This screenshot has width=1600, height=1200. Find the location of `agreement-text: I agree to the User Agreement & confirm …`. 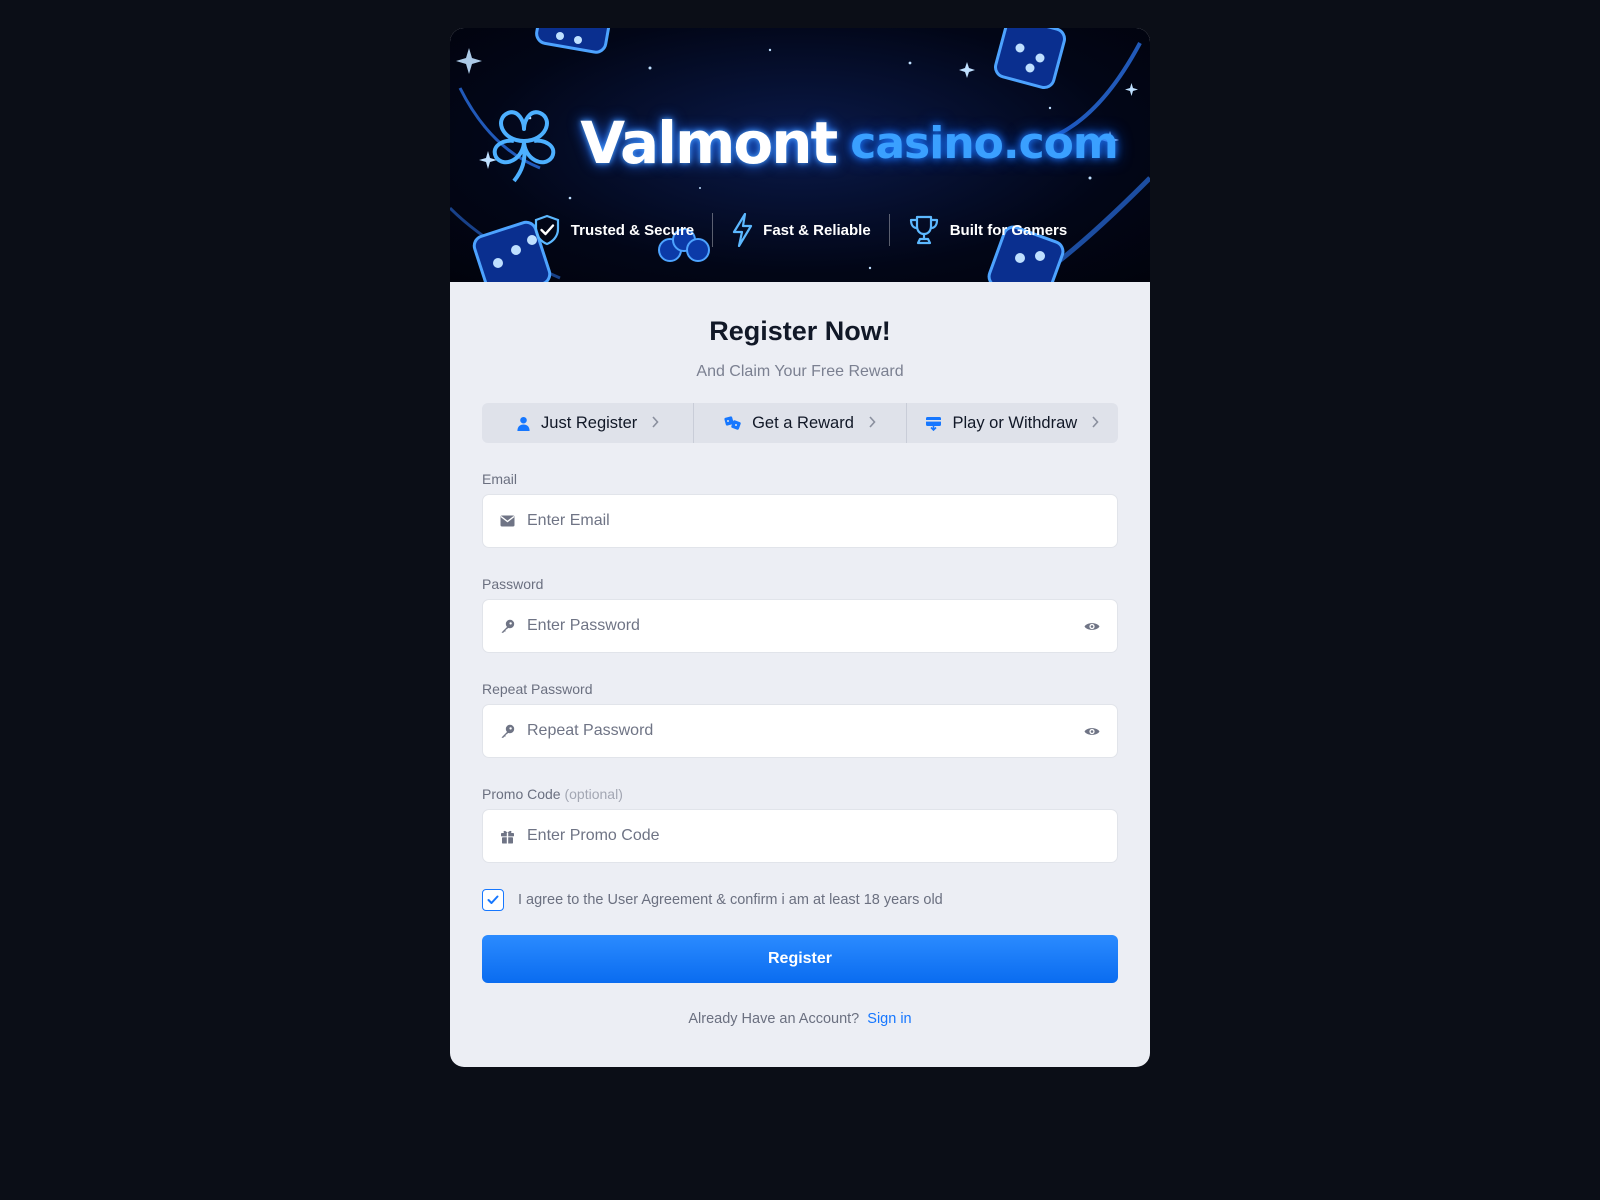

agreement-text: I agree to the User Agreement & confirm … is located at coordinates (730, 900).